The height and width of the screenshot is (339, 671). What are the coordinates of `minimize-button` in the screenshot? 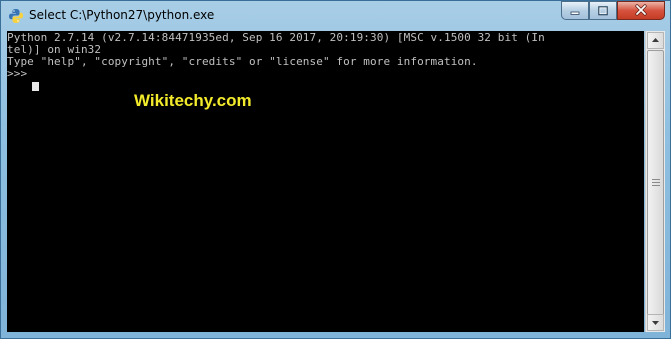 It's located at (575, 10).